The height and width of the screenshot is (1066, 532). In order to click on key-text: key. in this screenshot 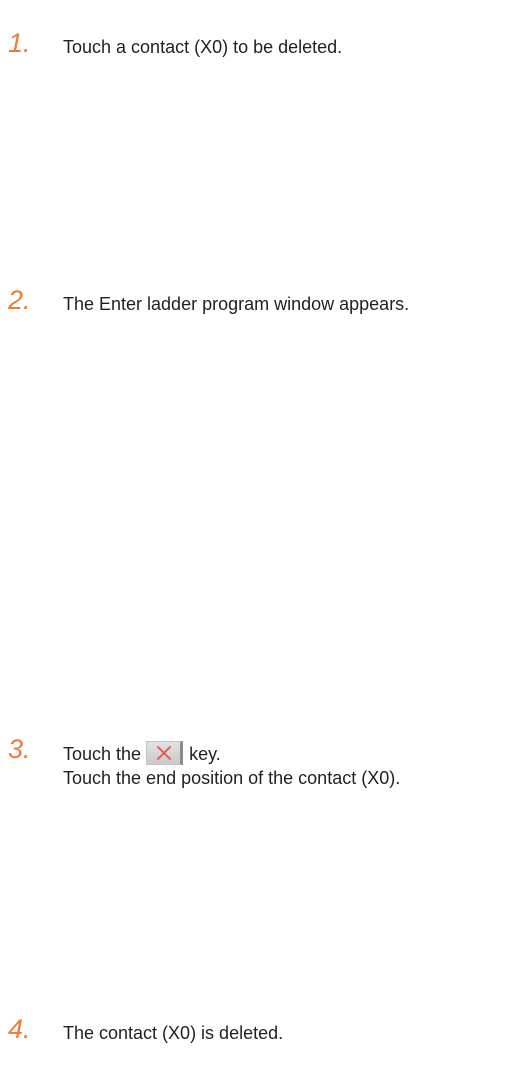, I will do `click(205, 754)`.